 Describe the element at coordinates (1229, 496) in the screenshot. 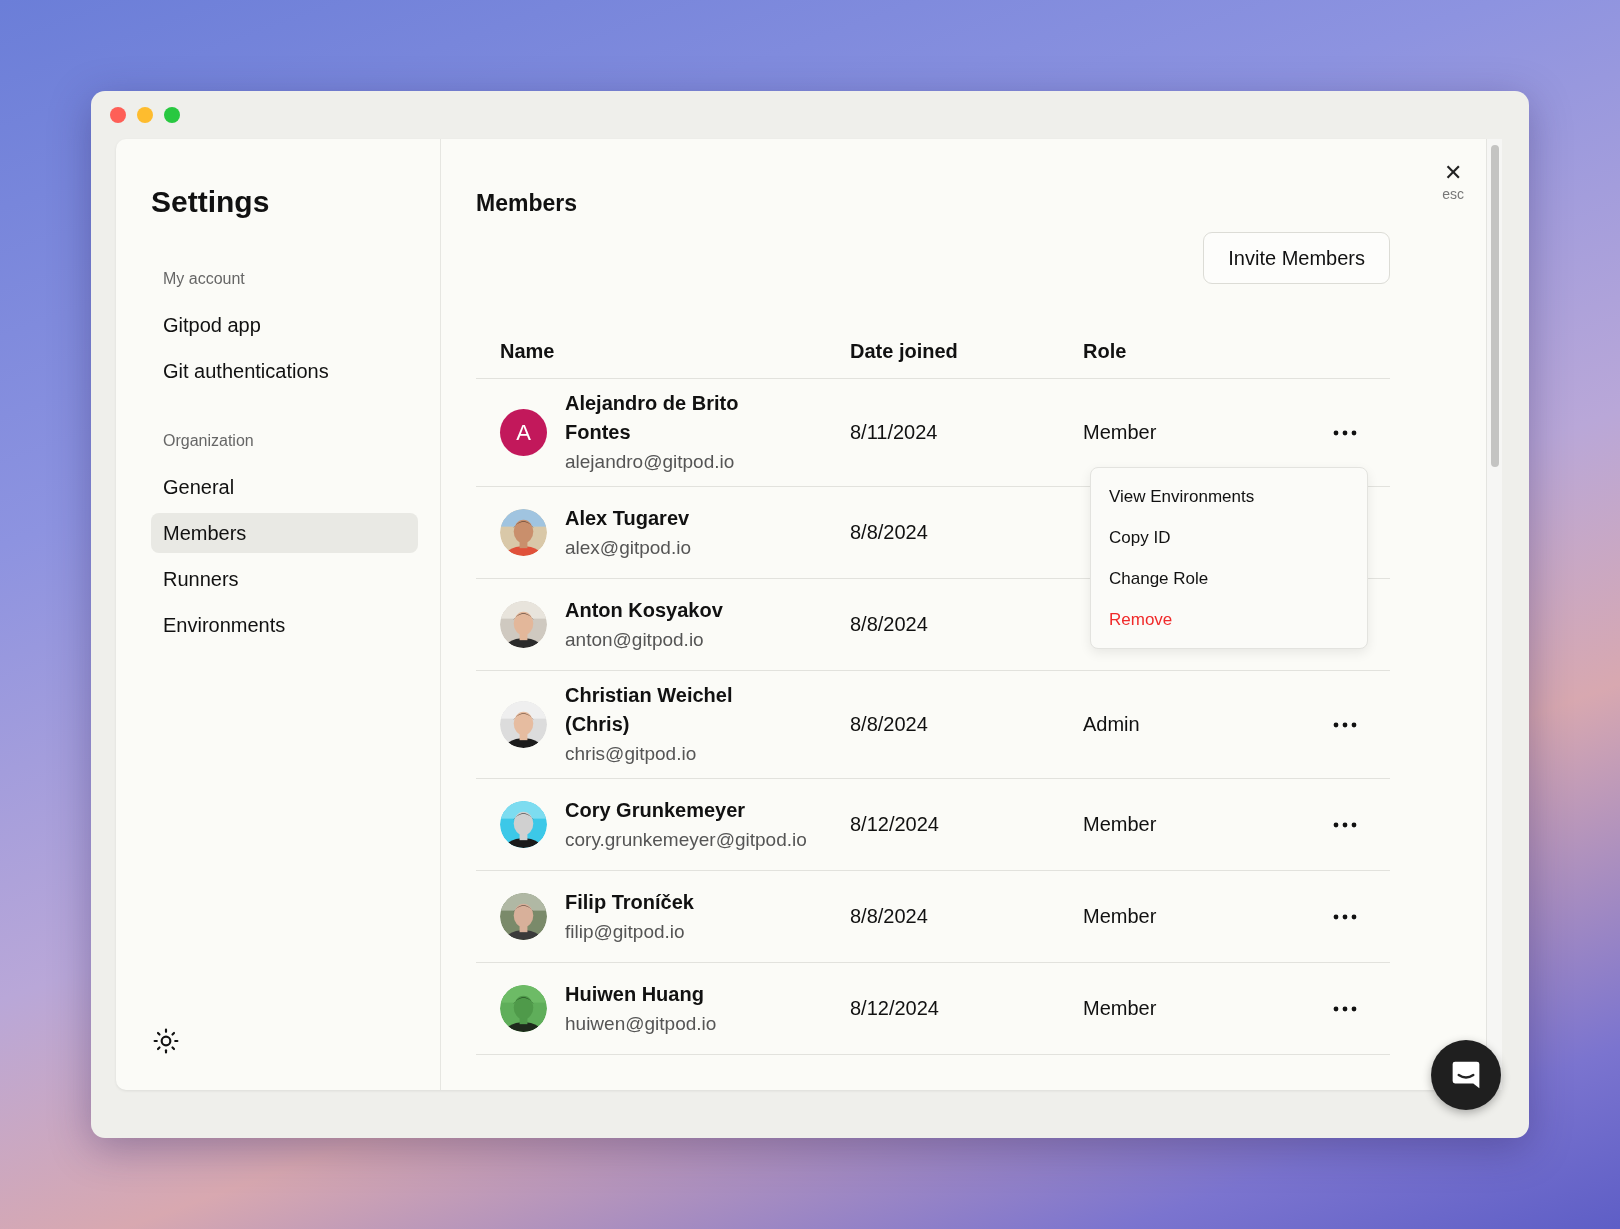

I see `menu-item: View Environments` at that location.